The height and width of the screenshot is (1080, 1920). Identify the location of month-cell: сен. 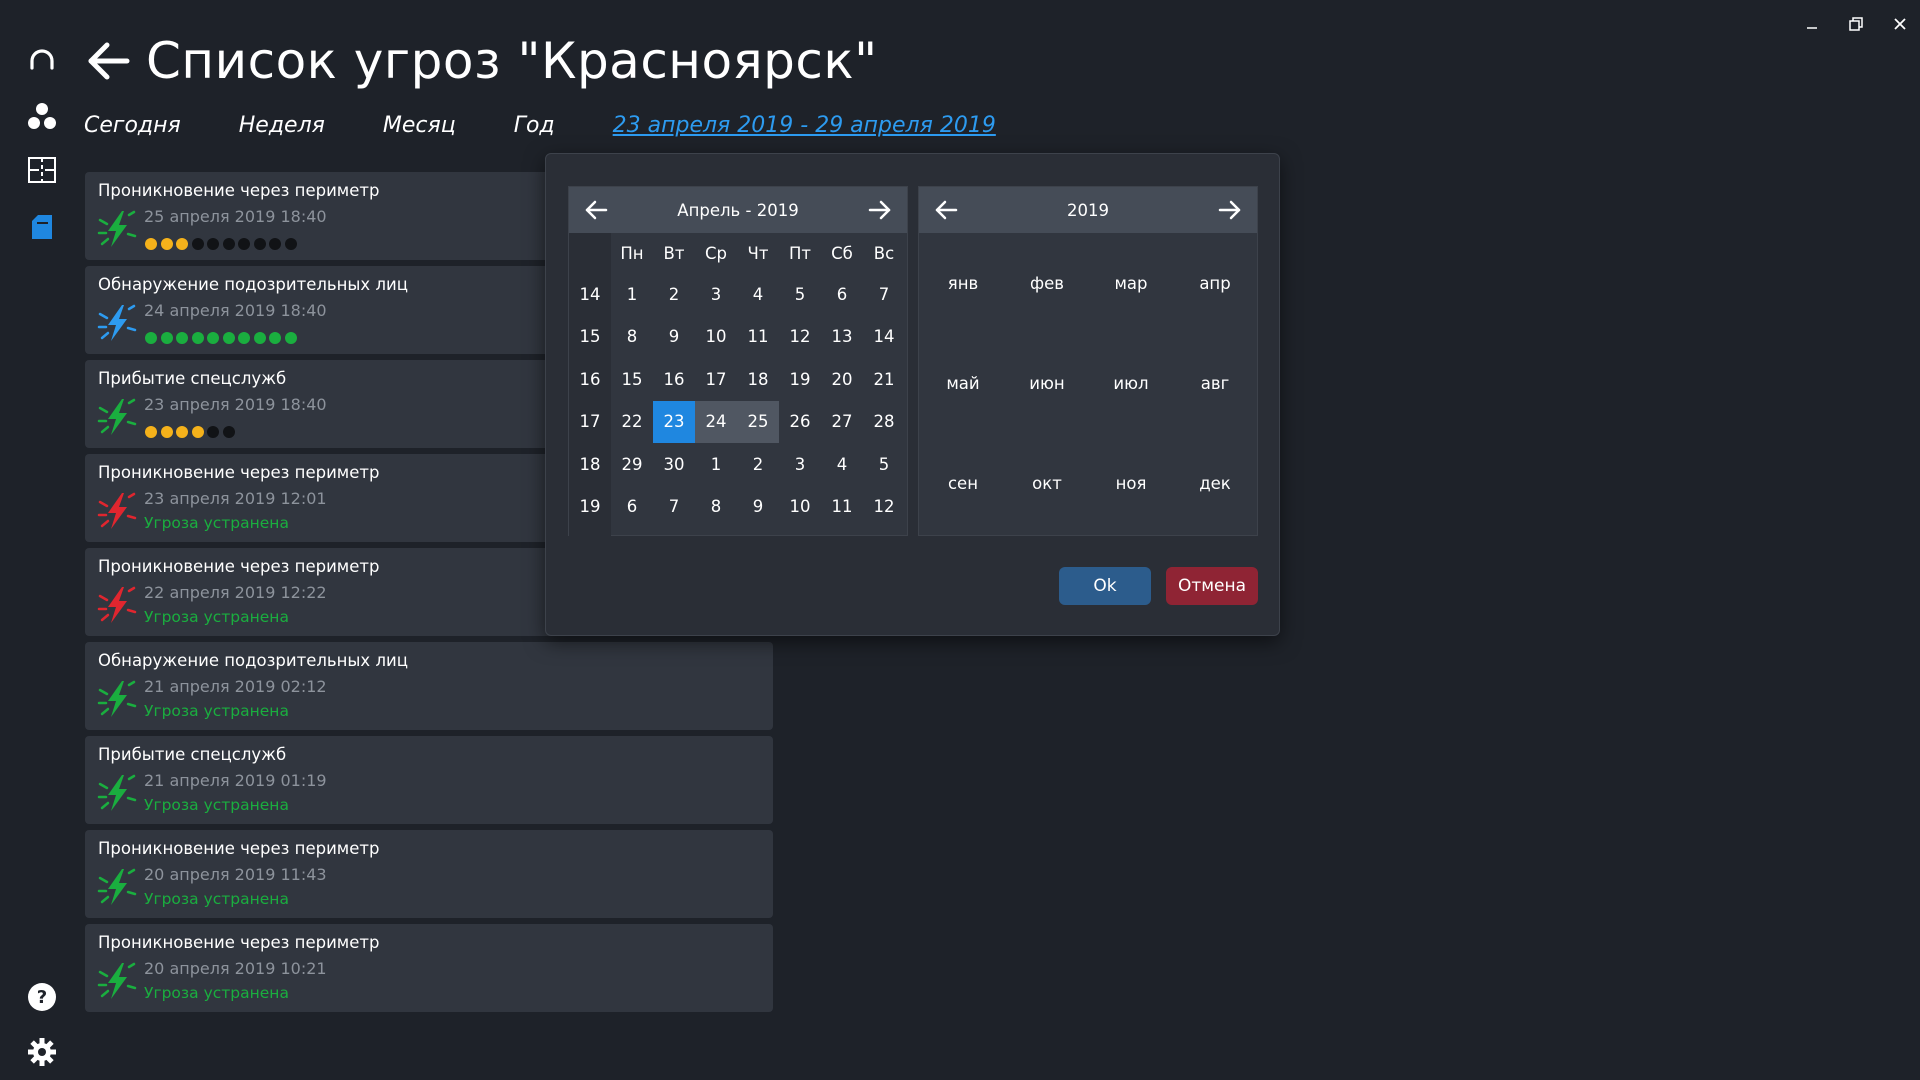
(963, 483).